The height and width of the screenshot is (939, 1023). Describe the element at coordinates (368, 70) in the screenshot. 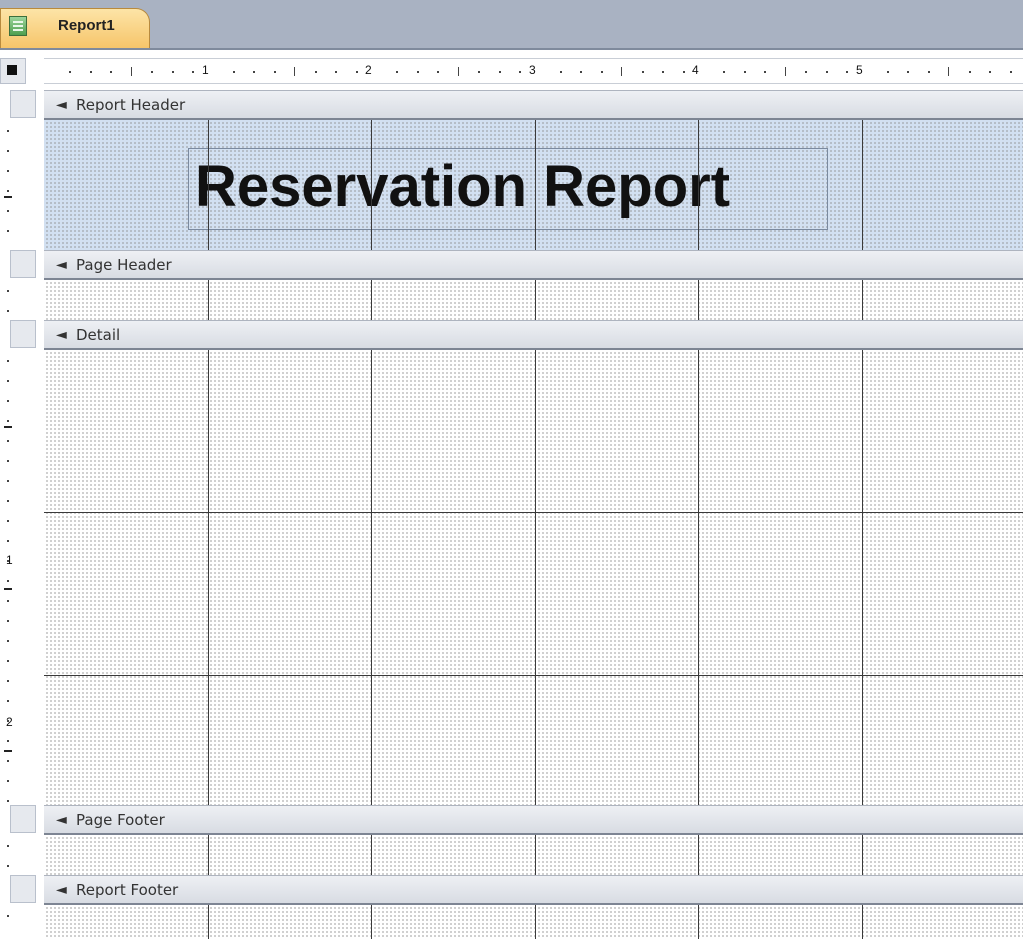

I see `ruler-mark-2: 2` at that location.